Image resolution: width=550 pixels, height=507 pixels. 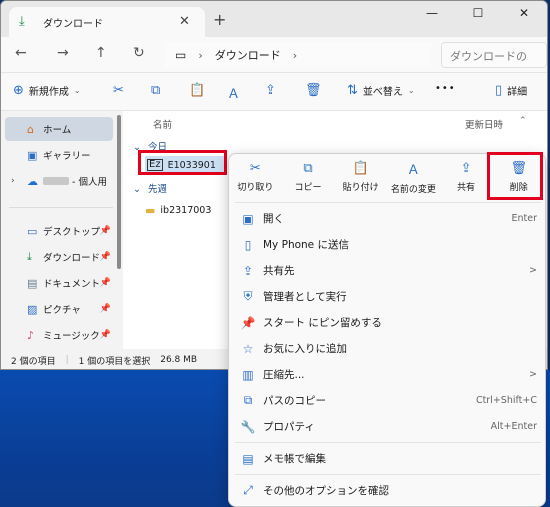 I want to click on close-tab-icon: ✕, so click(x=184, y=21).